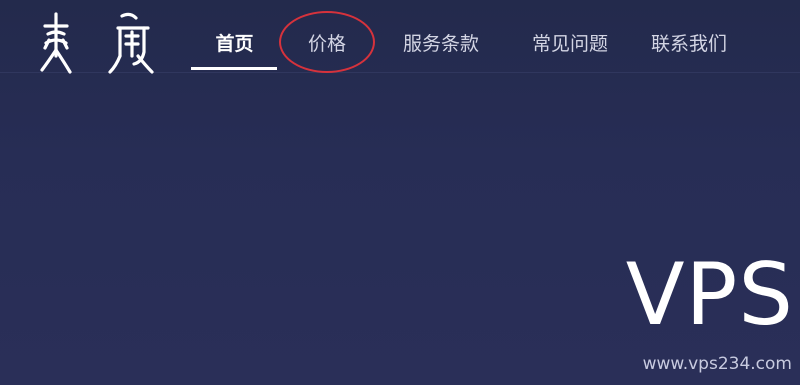  I want to click on main-nav: 首页 价格 服务条款 常见问题 联系我们, so click(467, 42).